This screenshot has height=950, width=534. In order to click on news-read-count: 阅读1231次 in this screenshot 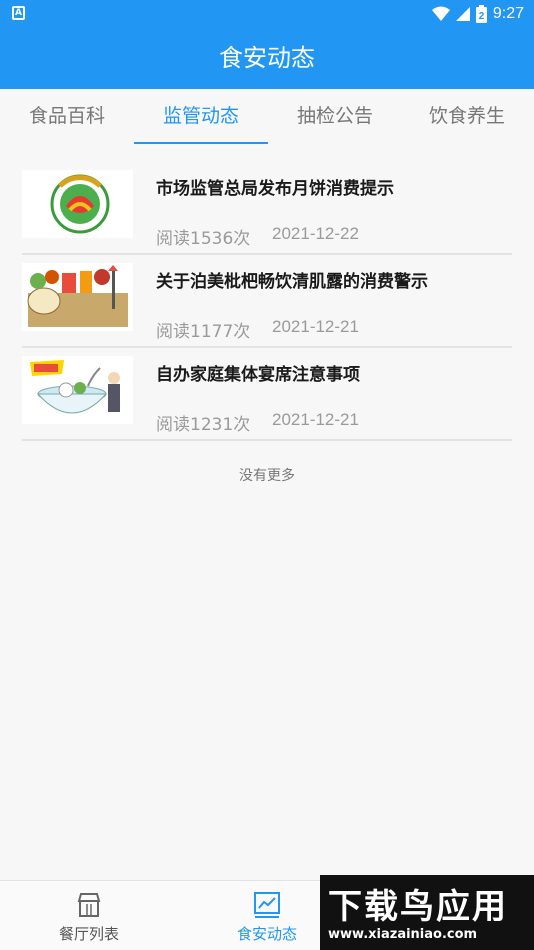, I will do `click(203, 425)`.